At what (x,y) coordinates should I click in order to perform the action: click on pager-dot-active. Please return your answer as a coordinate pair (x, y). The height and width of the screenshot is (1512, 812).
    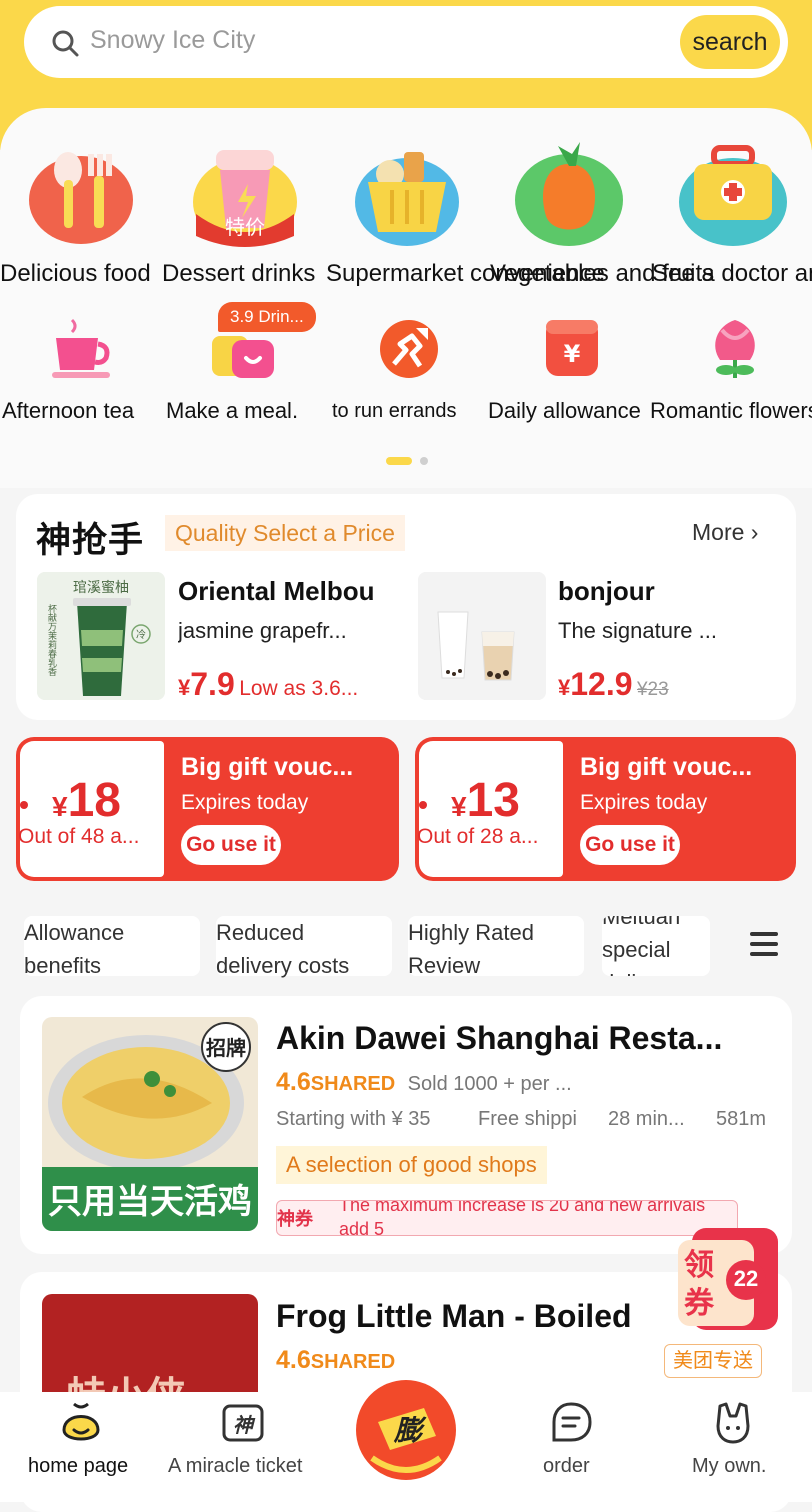
    Looking at the image, I should click on (399, 461).